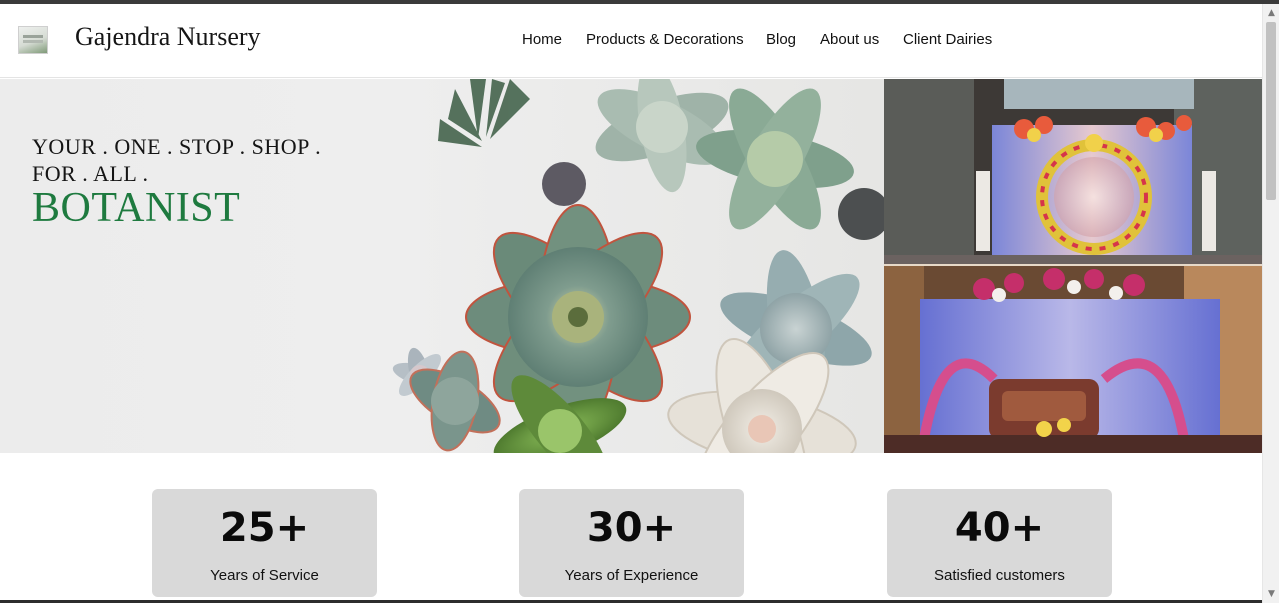 The height and width of the screenshot is (603, 1279). What do you see at coordinates (177, 146) in the screenshot?
I see `hero-tagline-line-1: YOUR . ONE . STOP . SHOP .` at bounding box center [177, 146].